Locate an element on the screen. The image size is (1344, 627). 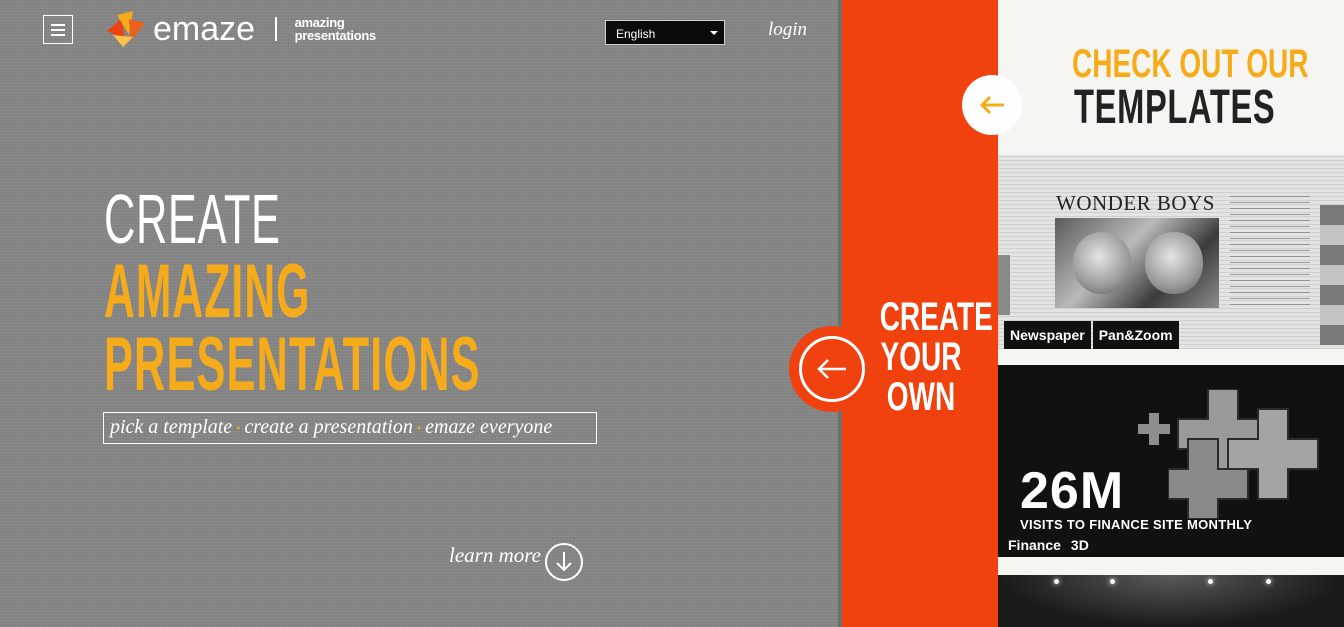
finance-preview-stat: 26M is located at coordinates (1072, 491).